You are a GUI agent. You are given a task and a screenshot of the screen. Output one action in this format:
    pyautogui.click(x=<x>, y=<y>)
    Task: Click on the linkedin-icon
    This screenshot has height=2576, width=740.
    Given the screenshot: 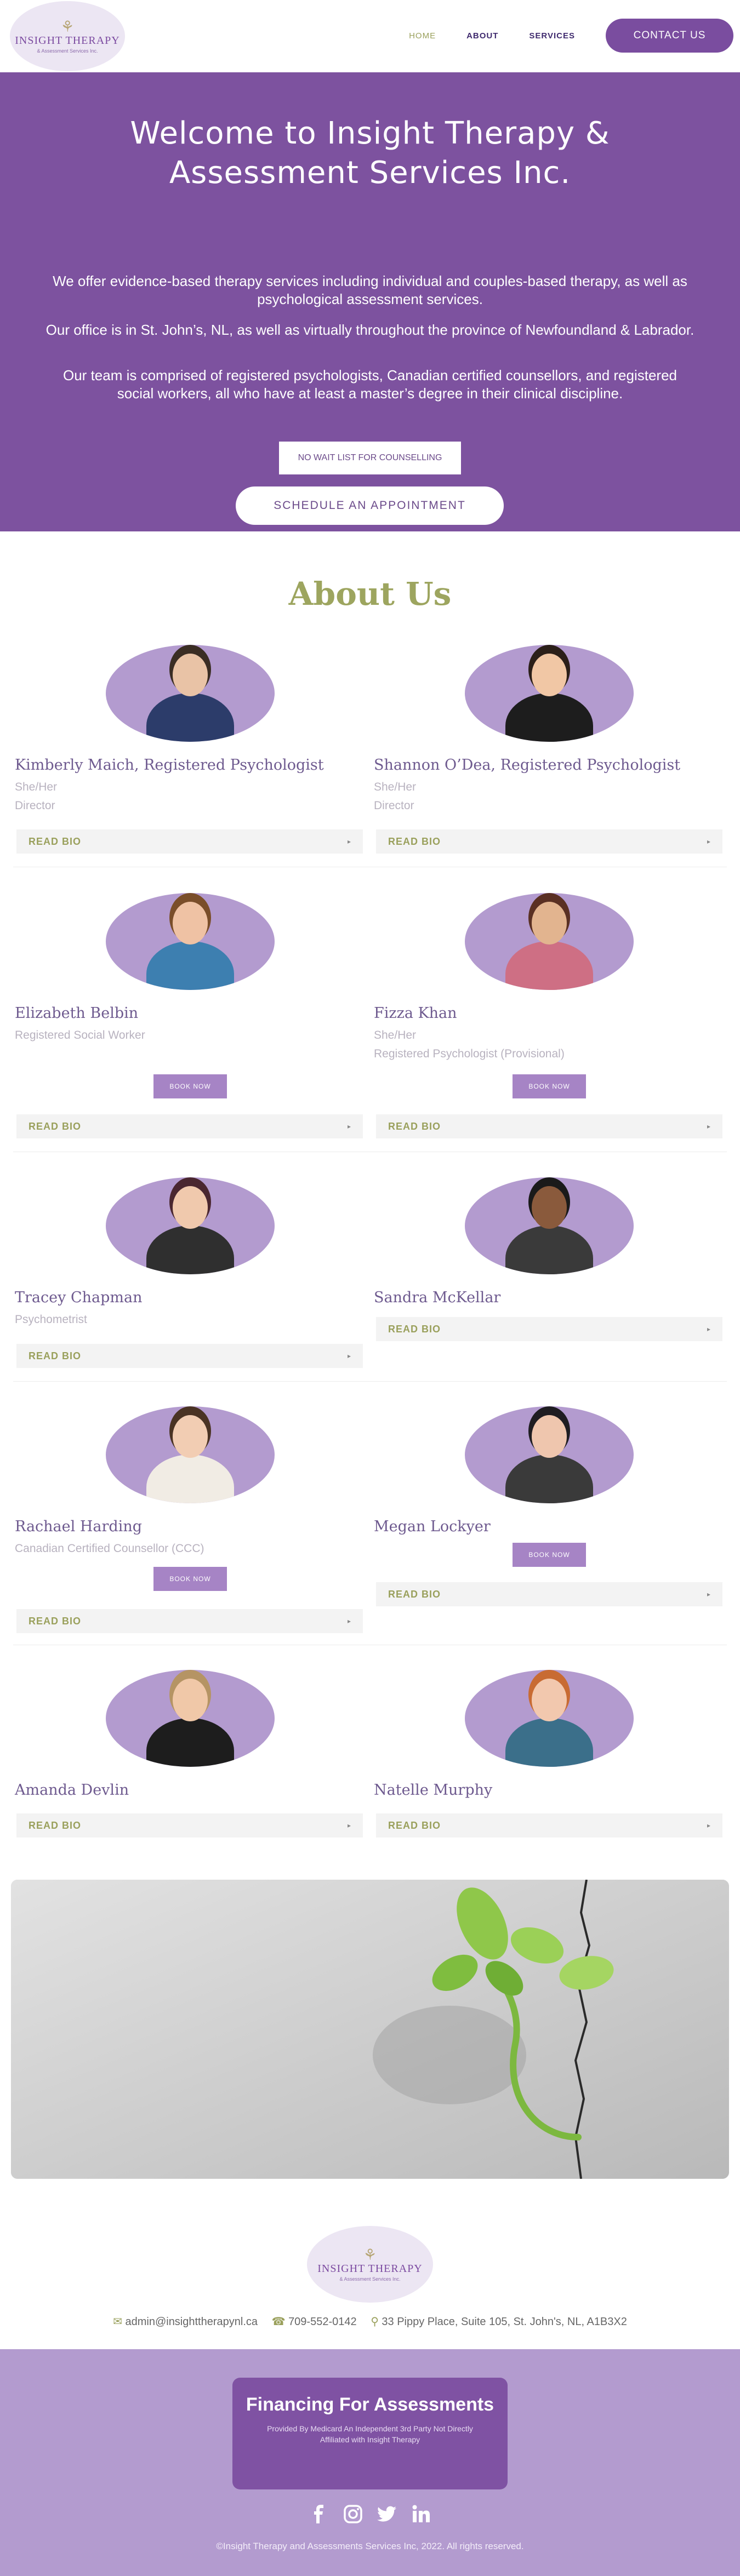 What is the action you would take?
    pyautogui.click(x=421, y=2514)
    